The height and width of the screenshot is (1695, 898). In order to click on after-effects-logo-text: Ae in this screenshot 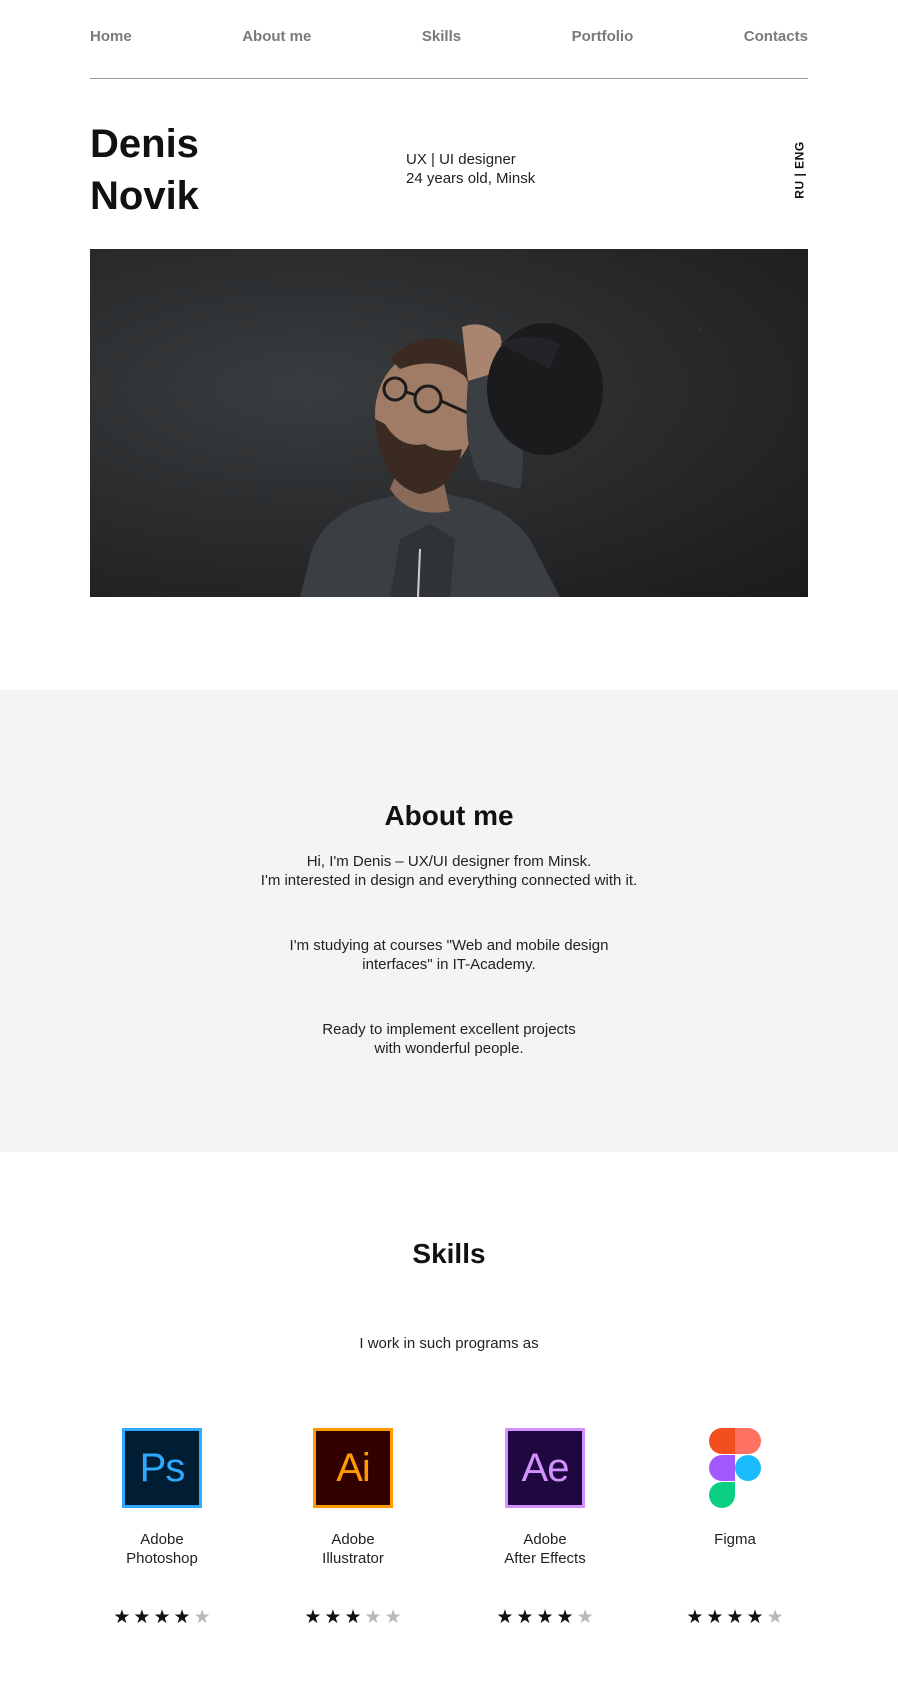, I will do `click(545, 1468)`.